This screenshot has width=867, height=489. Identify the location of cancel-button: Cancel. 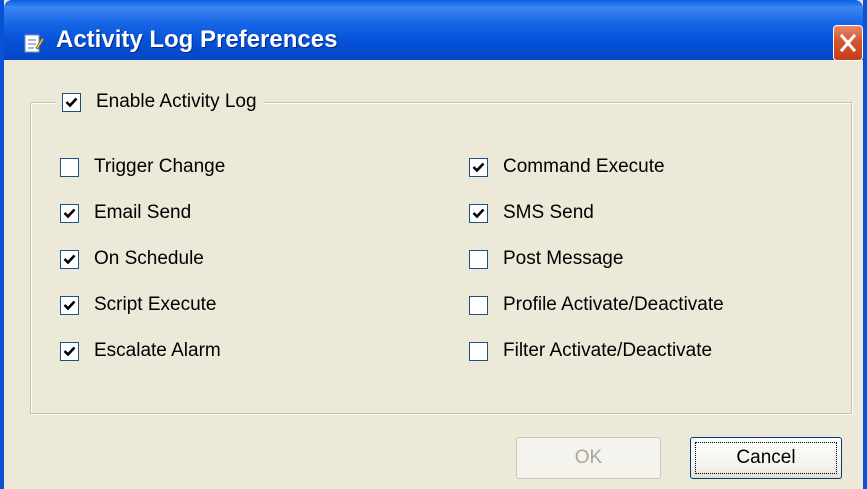
(766, 458).